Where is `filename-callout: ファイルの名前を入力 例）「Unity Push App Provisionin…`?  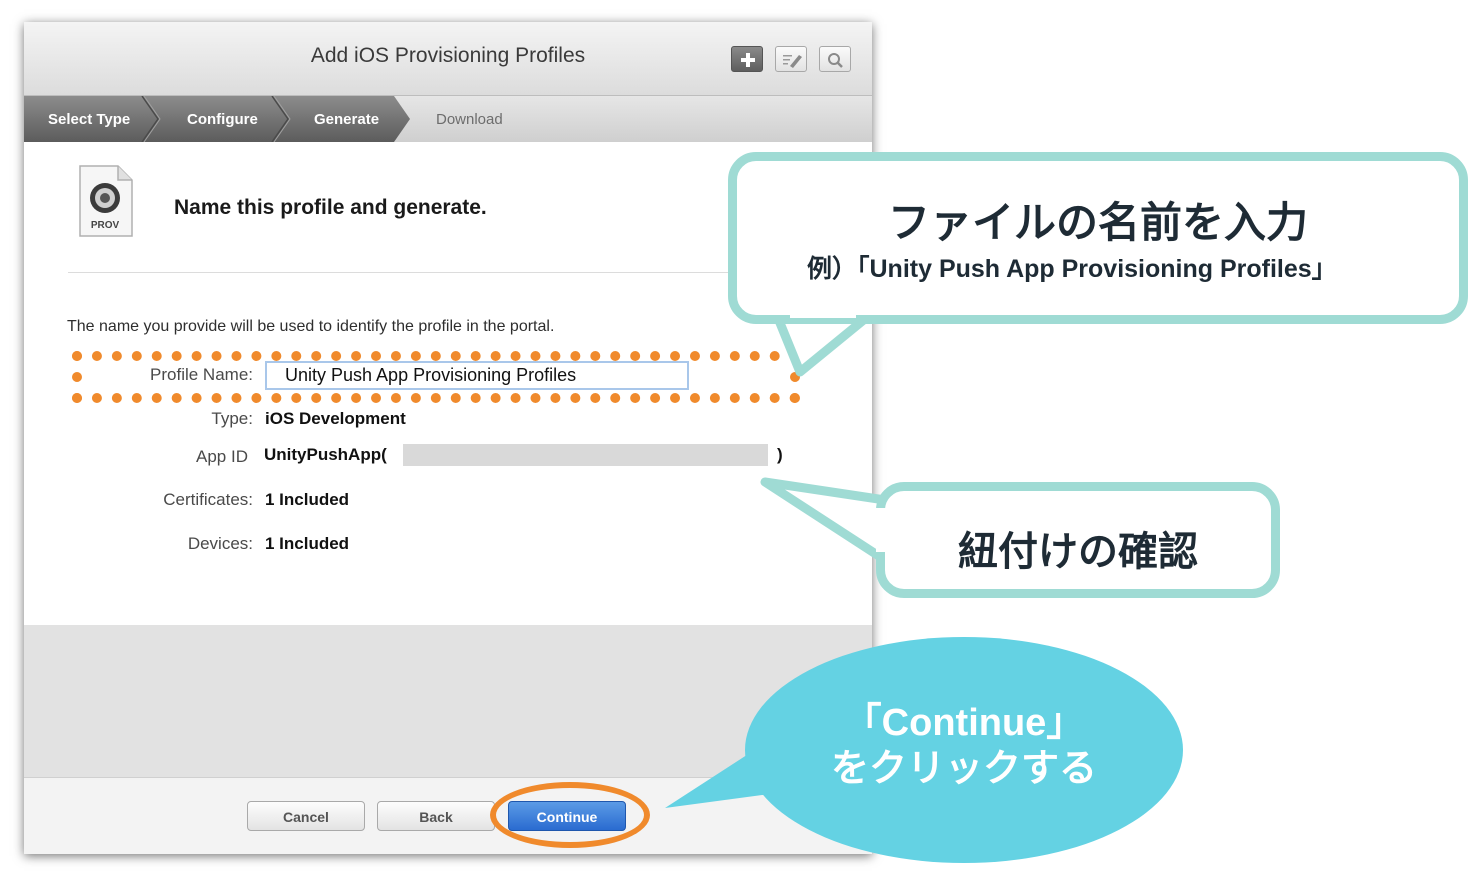
filename-callout: ファイルの名前を入力 例）「Unity Push App Provisionin… is located at coordinates (1098, 238).